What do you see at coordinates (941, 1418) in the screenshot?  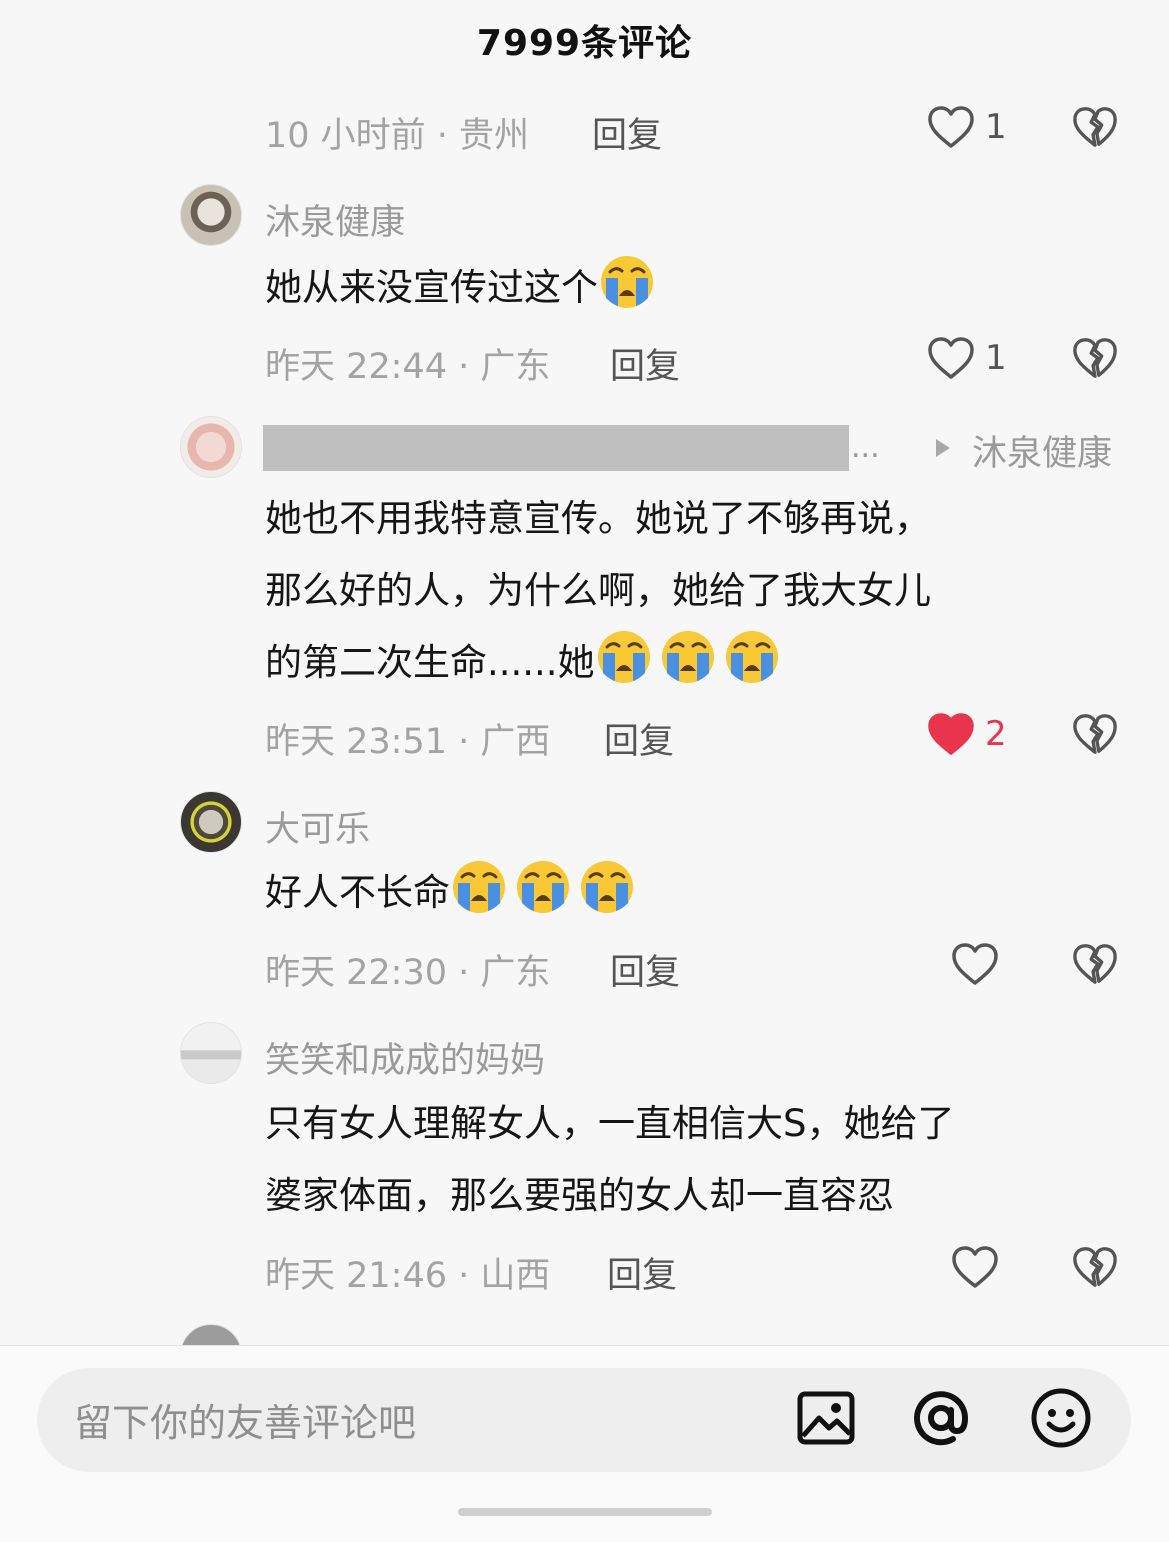 I see `at-icon` at bounding box center [941, 1418].